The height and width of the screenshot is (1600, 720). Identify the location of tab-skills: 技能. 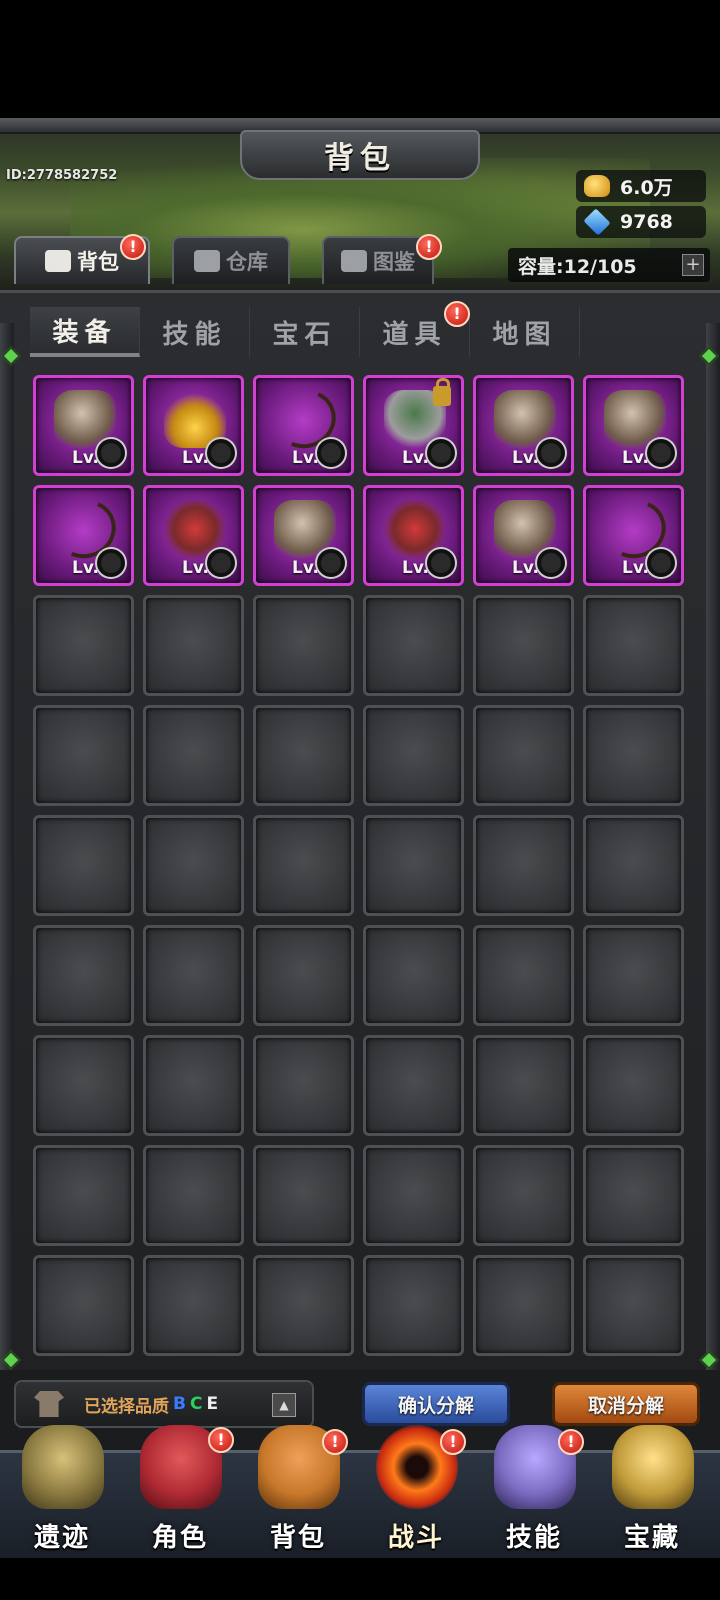
(195, 332).